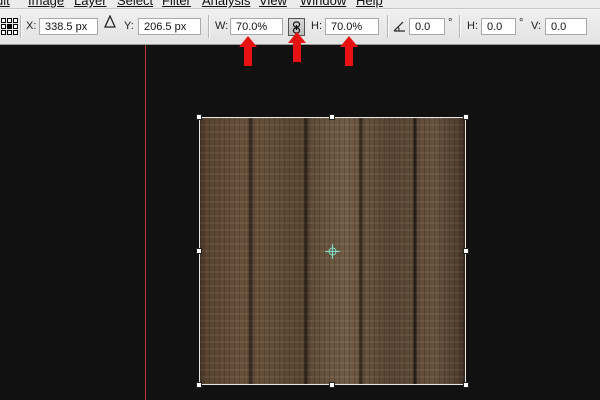 Image resolution: width=600 pixels, height=400 pixels. I want to click on y-position-field: 206.5 px, so click(169, 26).